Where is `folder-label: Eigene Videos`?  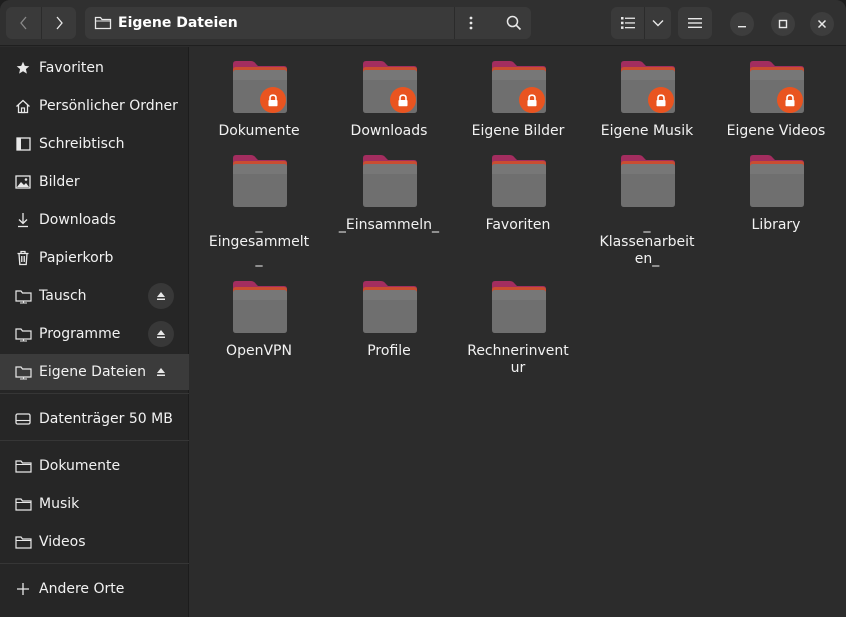
folder-label: Eigene Videos is located at coordinates (776, 131).